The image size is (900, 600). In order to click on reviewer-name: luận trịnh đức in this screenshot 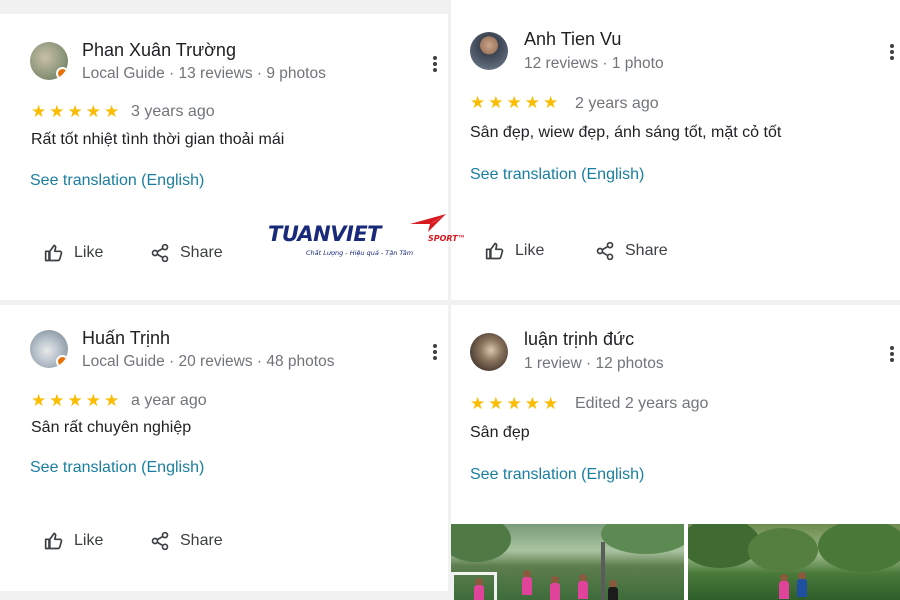, I will do `click(579, 339)`.